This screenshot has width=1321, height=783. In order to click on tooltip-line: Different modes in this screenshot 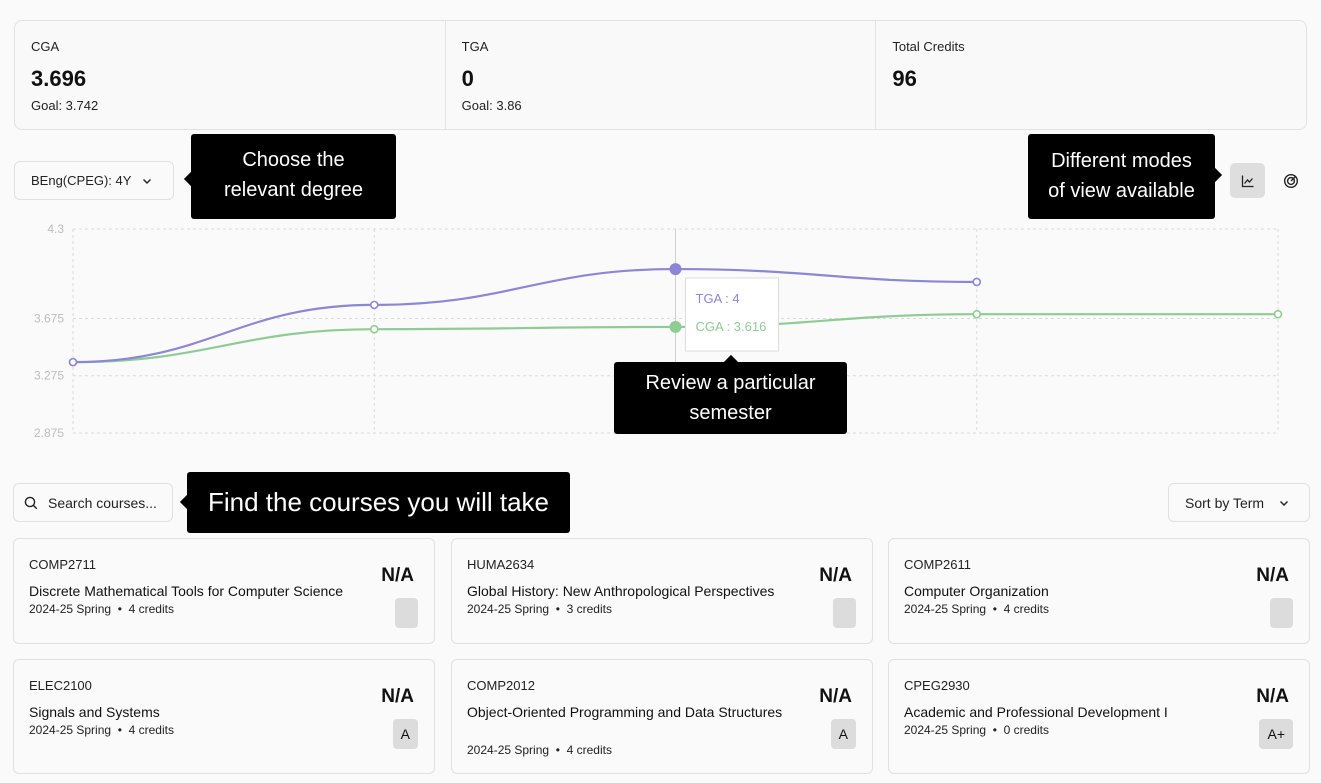, I will do `click(1121, 161)`.